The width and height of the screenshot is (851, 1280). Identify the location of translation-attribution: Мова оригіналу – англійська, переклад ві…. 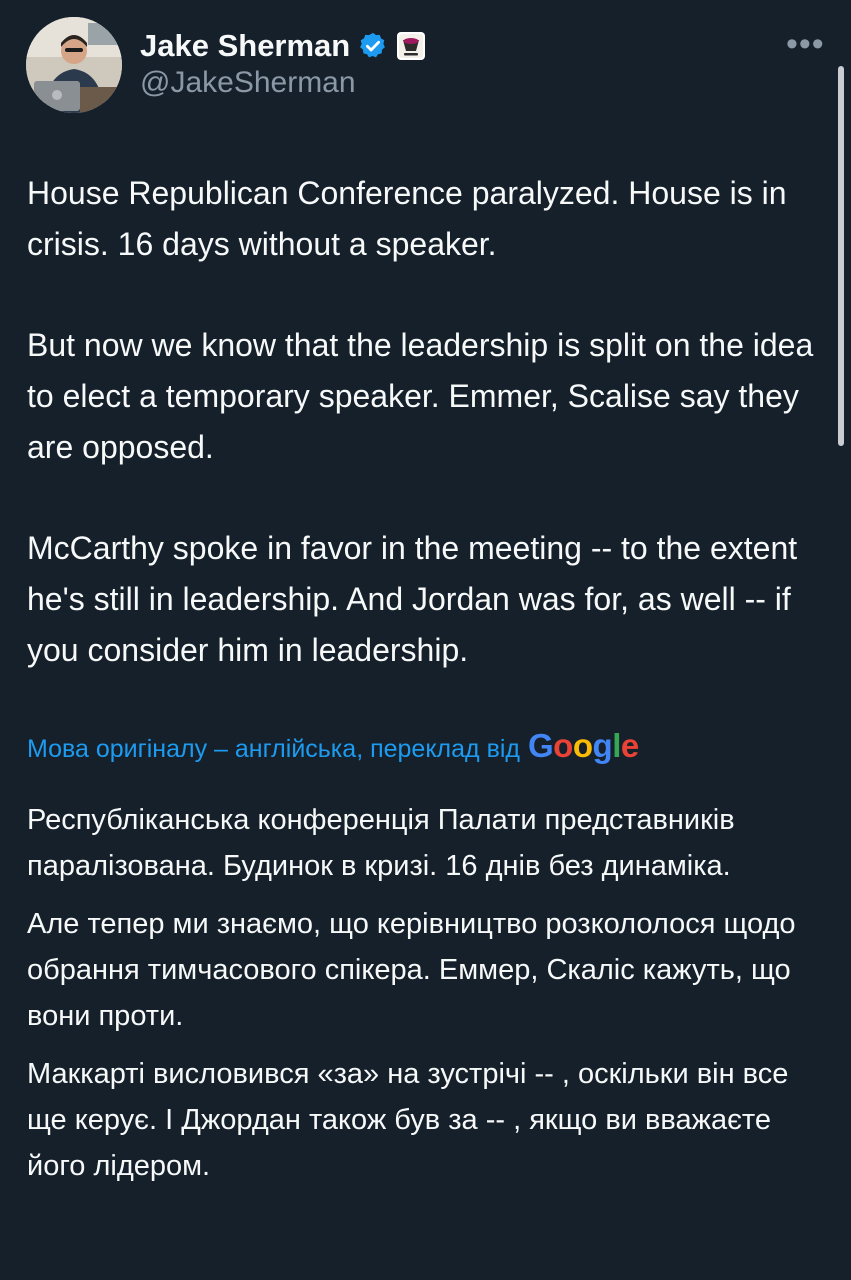
(333, 749).